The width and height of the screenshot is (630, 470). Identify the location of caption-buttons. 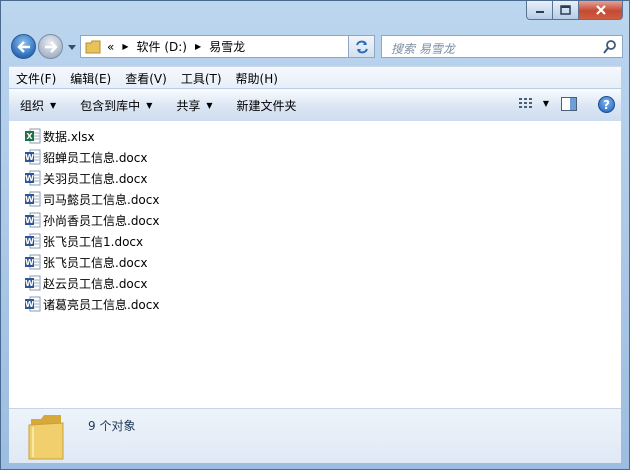
(574, 10).